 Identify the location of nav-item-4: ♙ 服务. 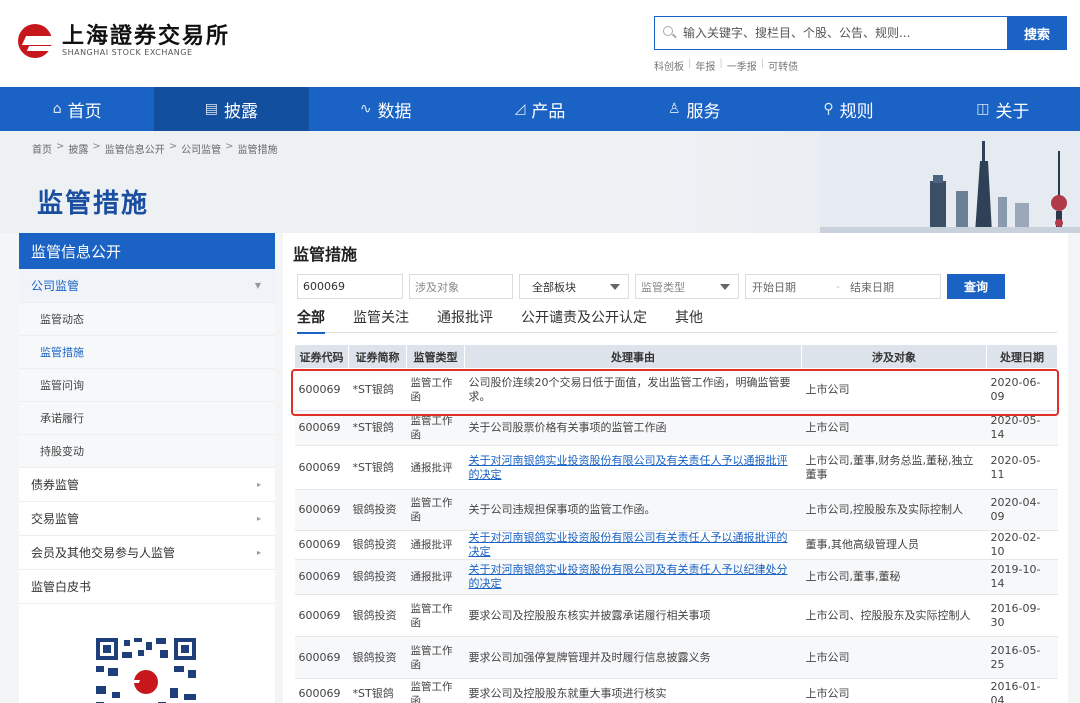
(694, 109).